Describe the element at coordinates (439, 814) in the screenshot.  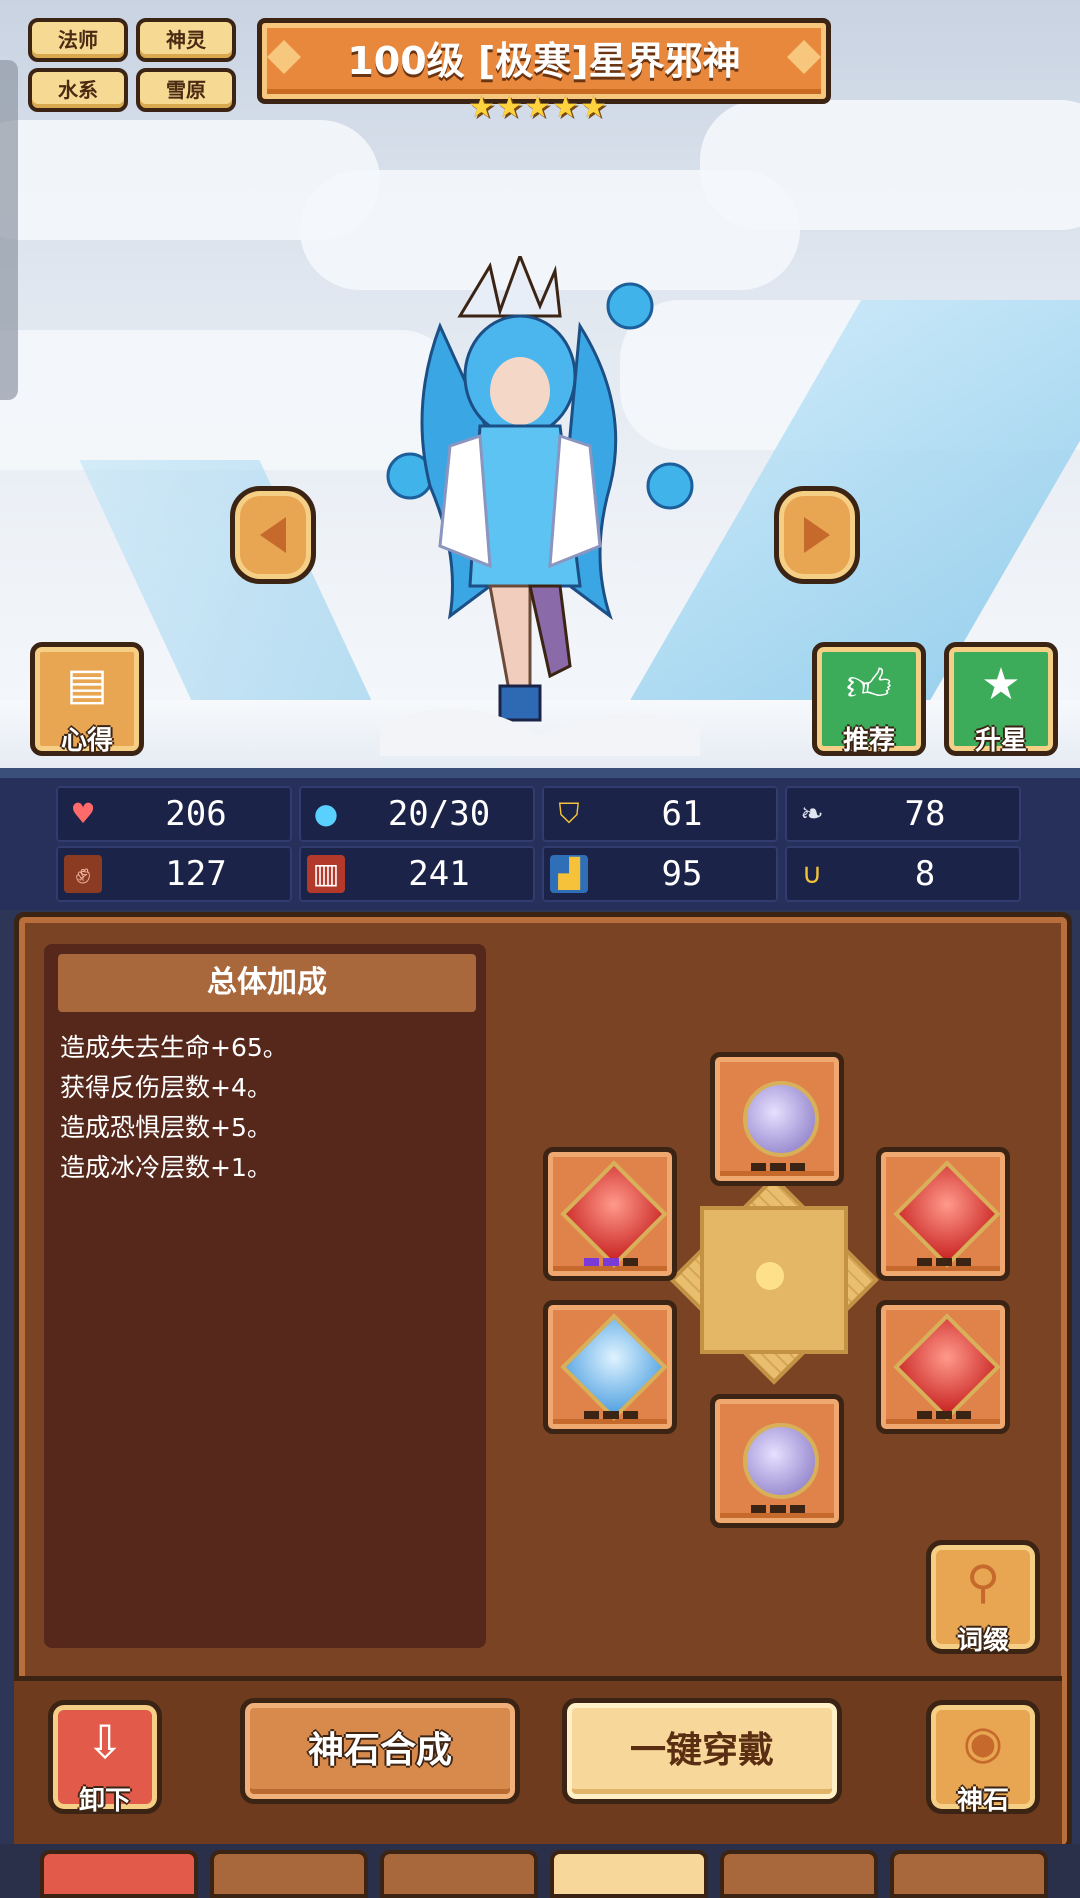
I see `stat-value: 20/30` at that location.